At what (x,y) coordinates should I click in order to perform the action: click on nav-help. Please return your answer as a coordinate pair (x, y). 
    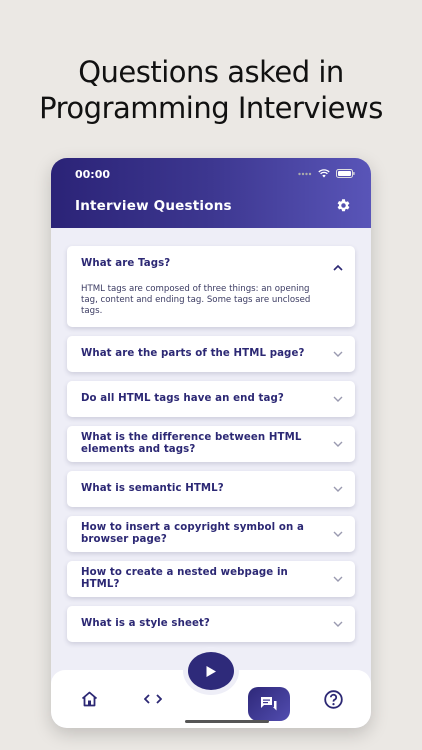
    Looking at the image, I should click on (333, 699).